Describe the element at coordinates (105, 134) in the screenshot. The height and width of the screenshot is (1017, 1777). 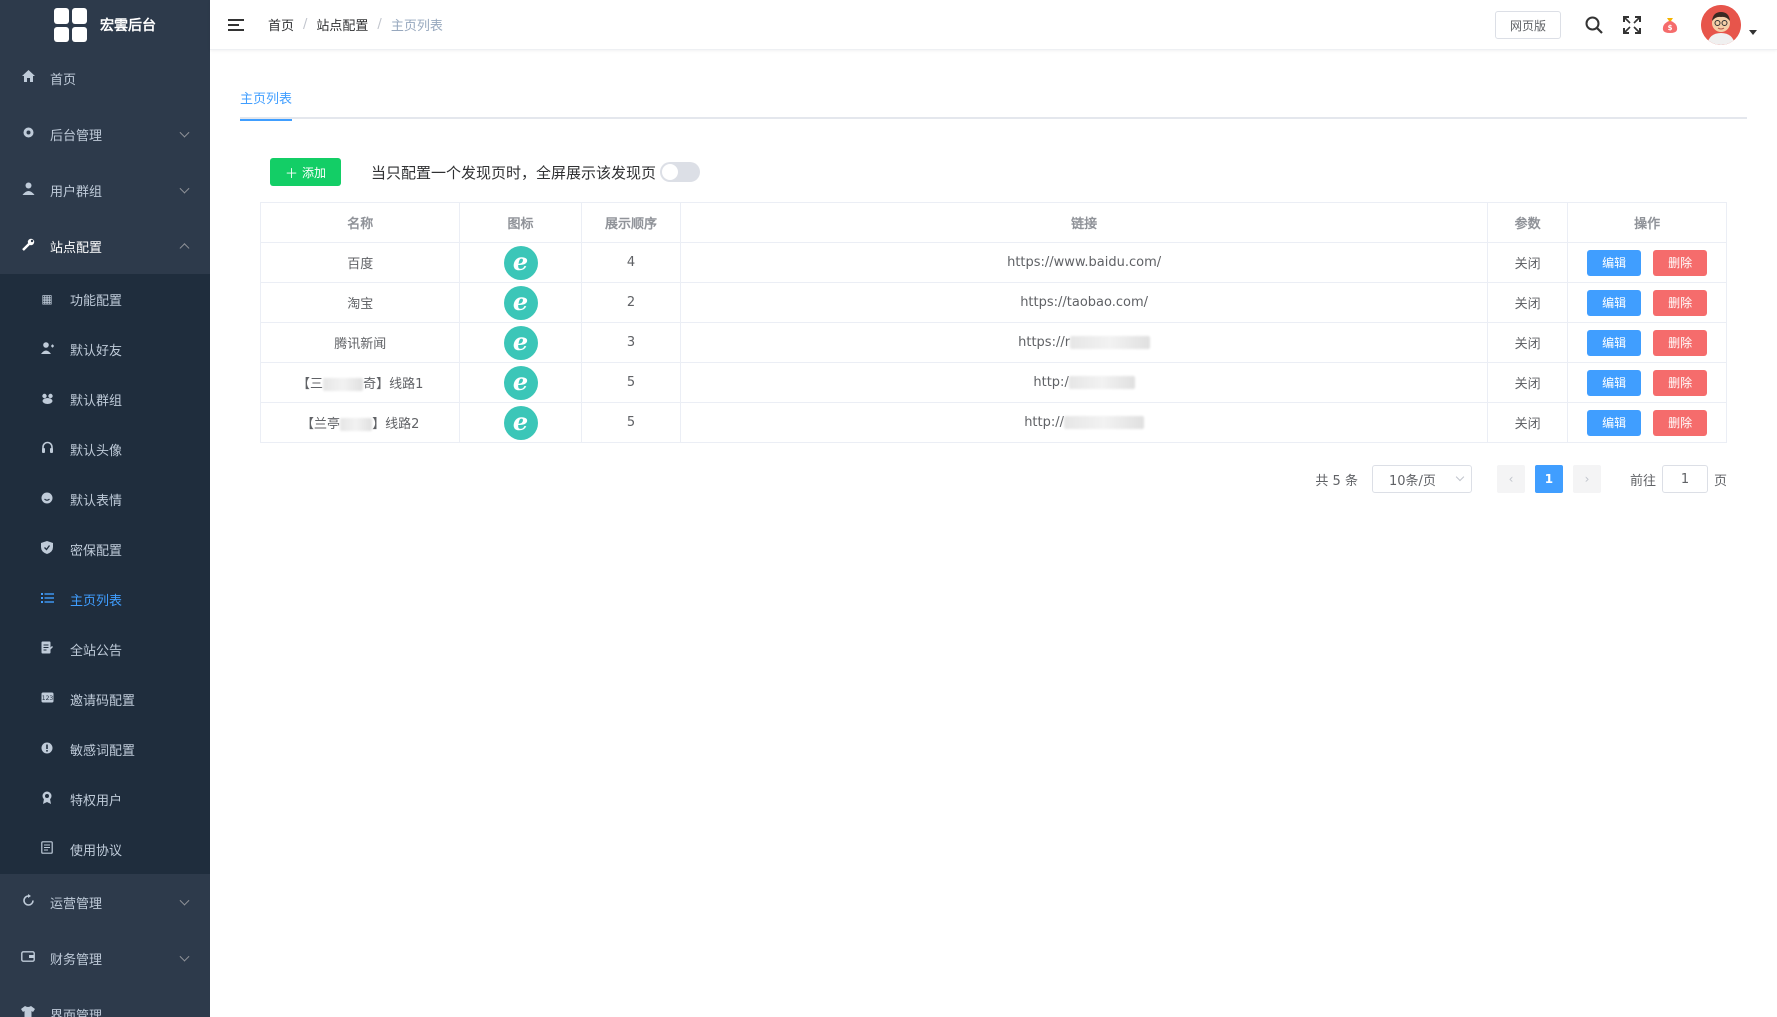
I see `sidebar-item-admin: 后台管理` at that location.